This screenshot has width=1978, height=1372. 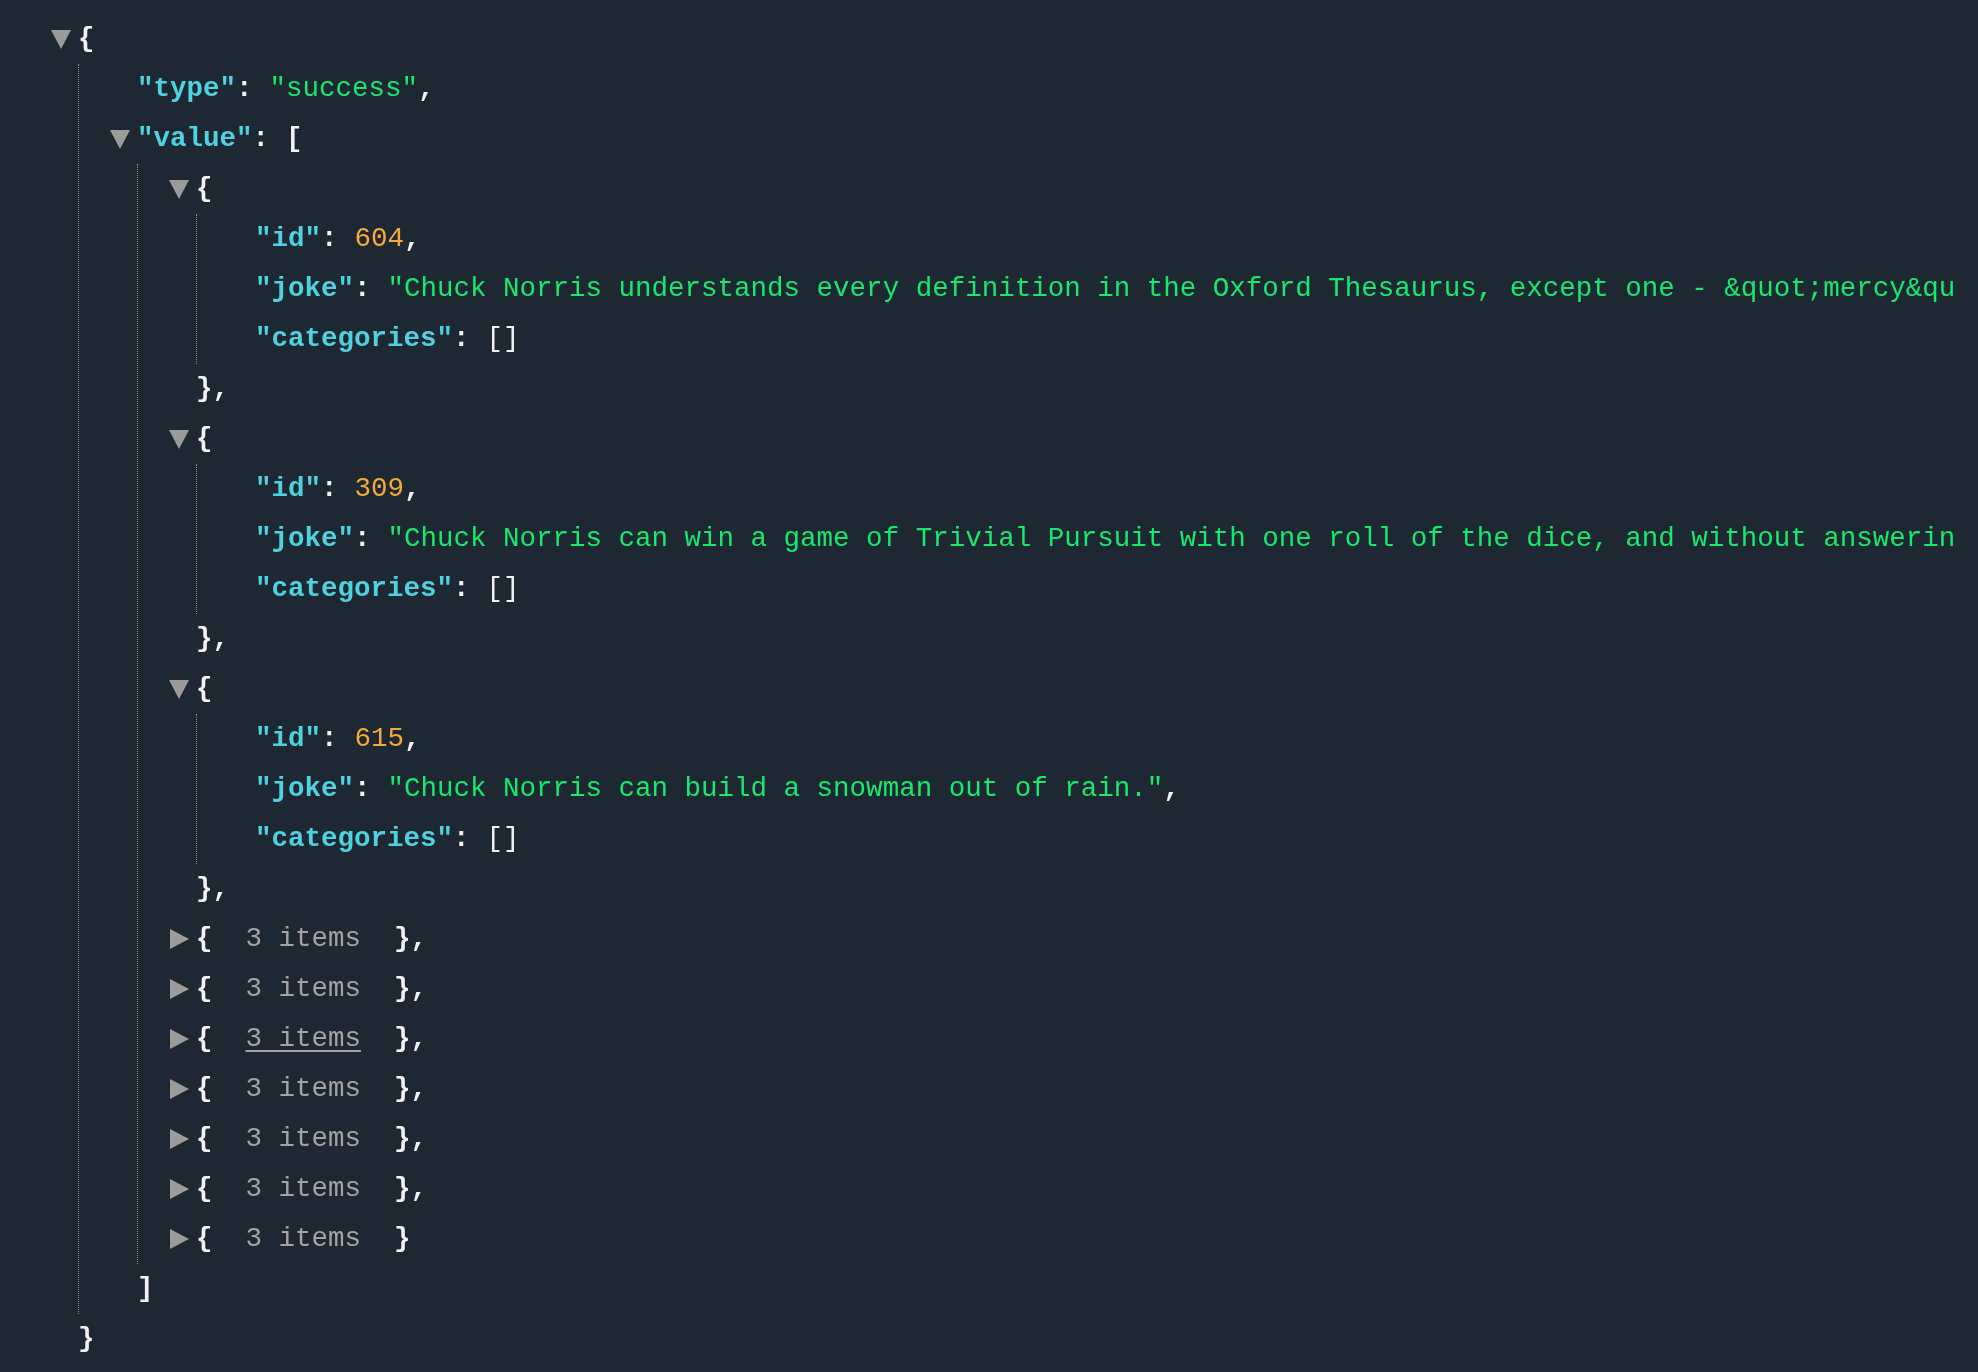 What do you see at coordinates (187, 89) in the screenshot?
I see `json-key: "type"` at bounding box center [187, 89].